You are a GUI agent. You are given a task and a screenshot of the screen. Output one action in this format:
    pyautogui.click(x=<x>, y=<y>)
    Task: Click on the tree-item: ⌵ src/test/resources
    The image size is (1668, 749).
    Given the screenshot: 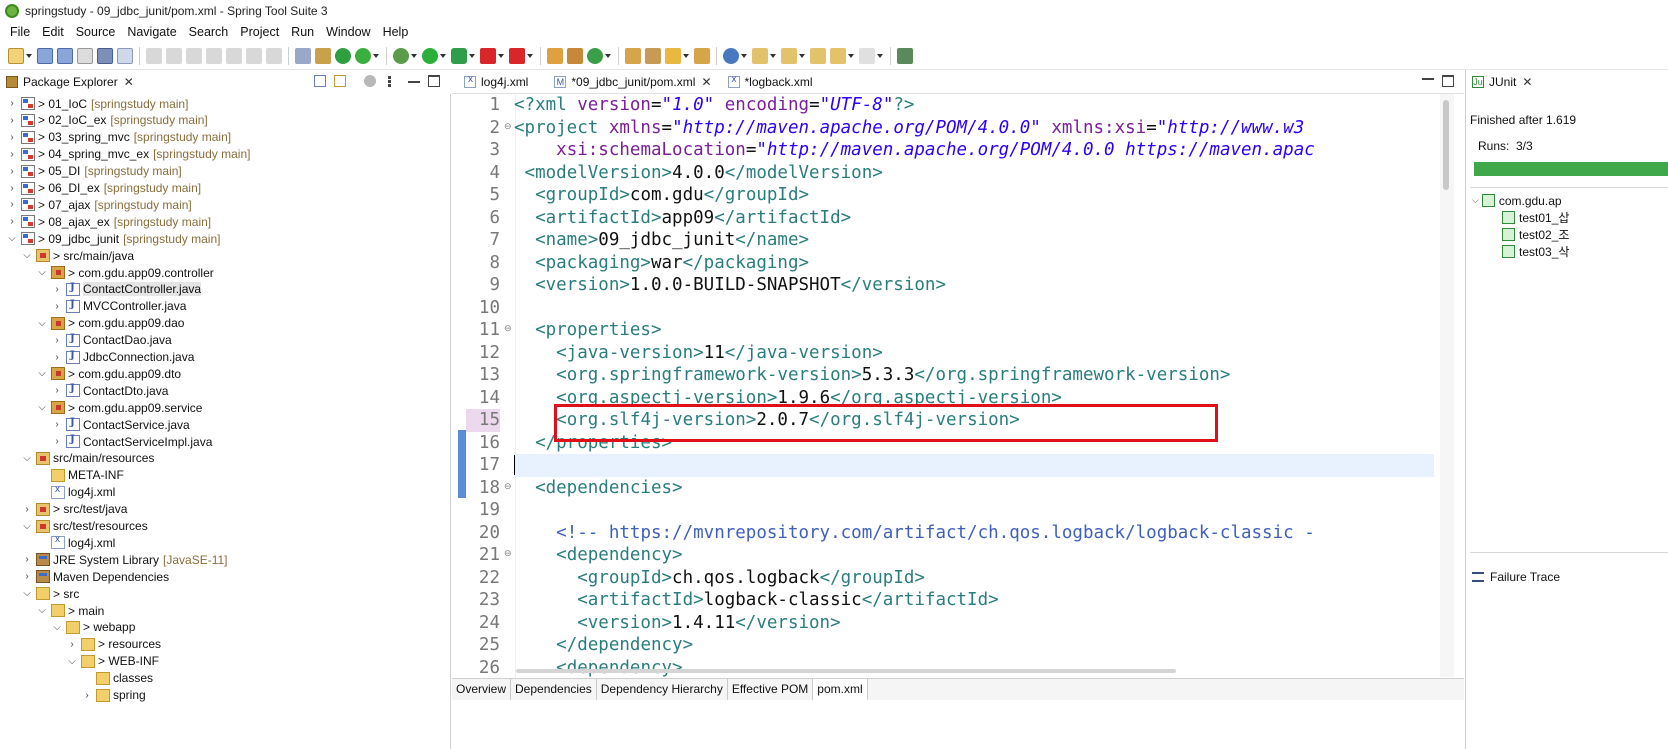 What is the action you would take?
    pyautogui.click(x=84, y=526)
    